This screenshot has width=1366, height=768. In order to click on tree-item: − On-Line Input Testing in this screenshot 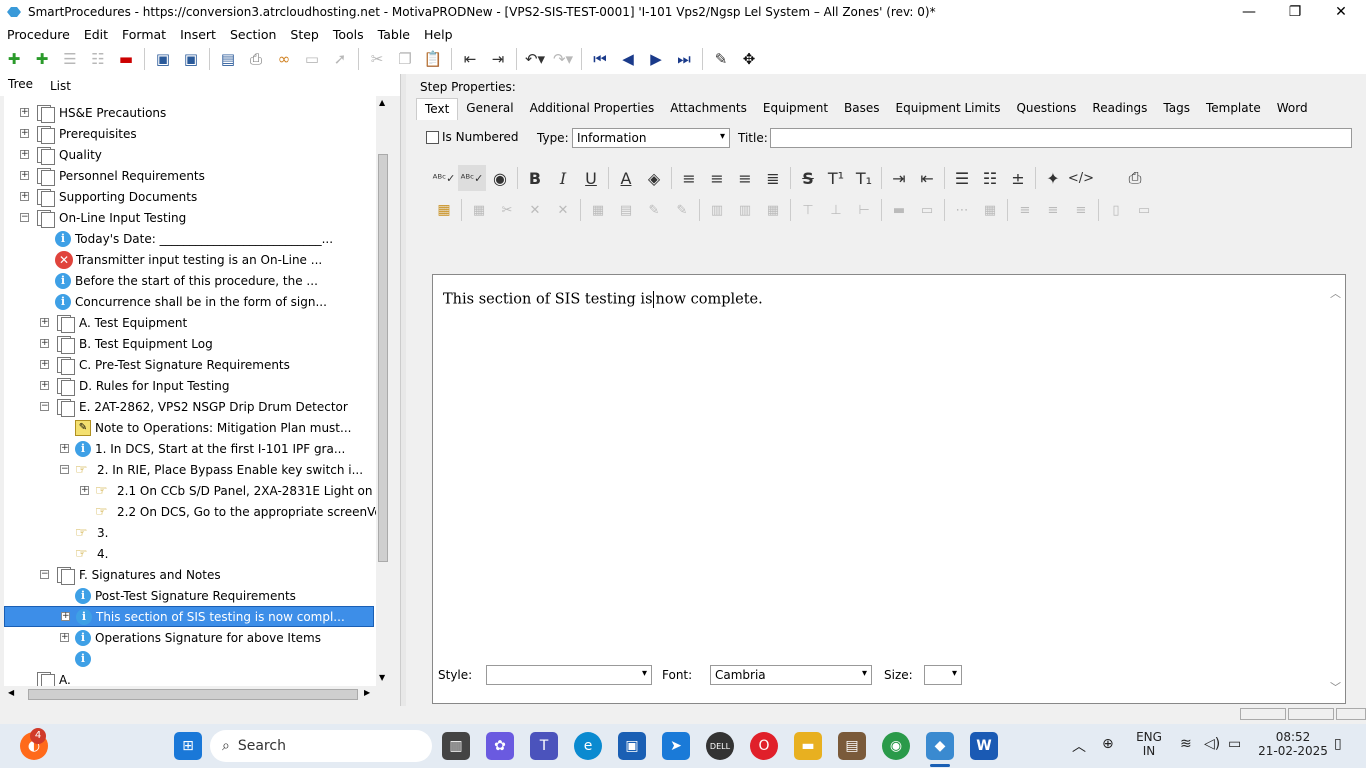, I will do `click(103, 217)`.